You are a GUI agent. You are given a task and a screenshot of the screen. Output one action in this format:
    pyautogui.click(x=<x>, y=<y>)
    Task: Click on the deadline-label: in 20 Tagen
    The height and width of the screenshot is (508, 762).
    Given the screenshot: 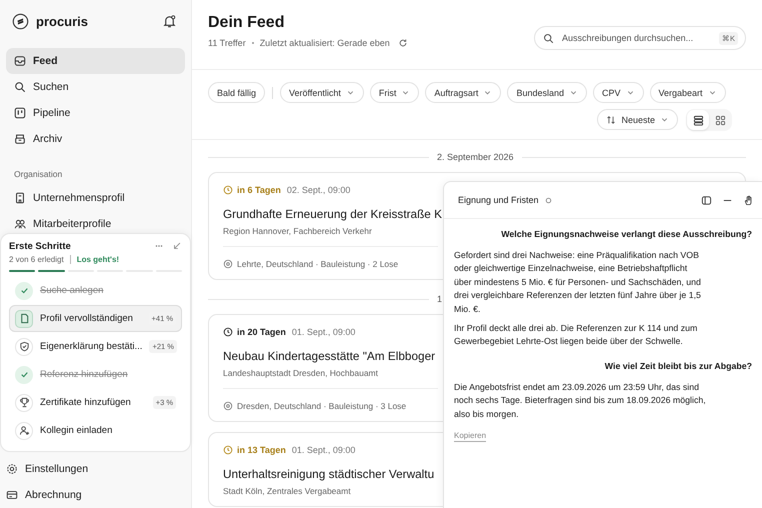 What is the action you would take?
    pyautogui.click(x=261, y=332)
    